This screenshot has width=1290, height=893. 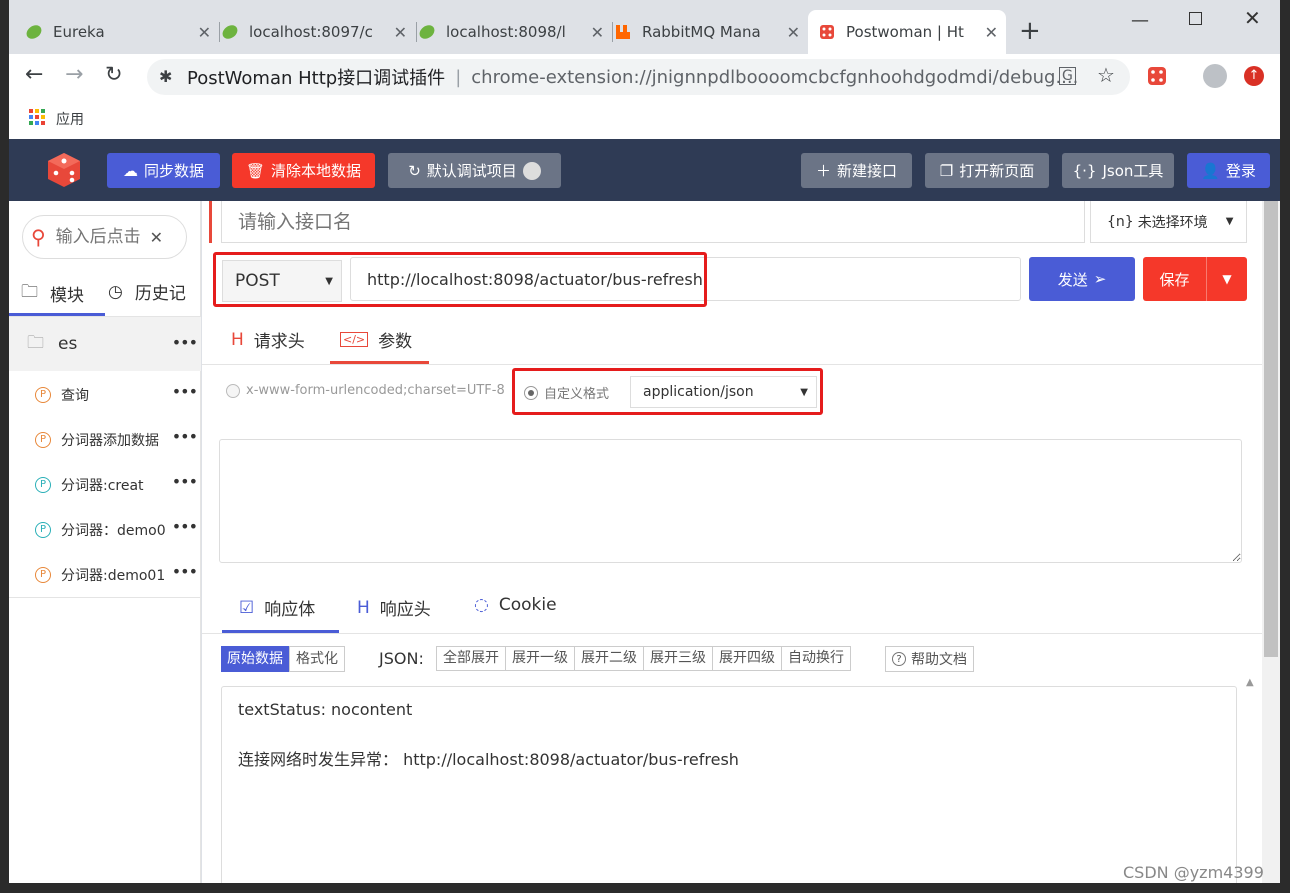 I want to click on maximize-button, so click(x=1195, y=18).